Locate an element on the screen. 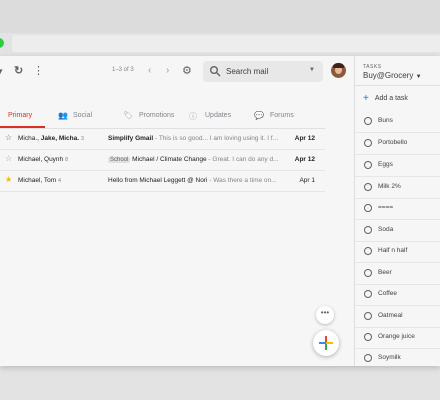 The image size is (440, 400). people-icon: 👥 is located at coordinates (63, 115).